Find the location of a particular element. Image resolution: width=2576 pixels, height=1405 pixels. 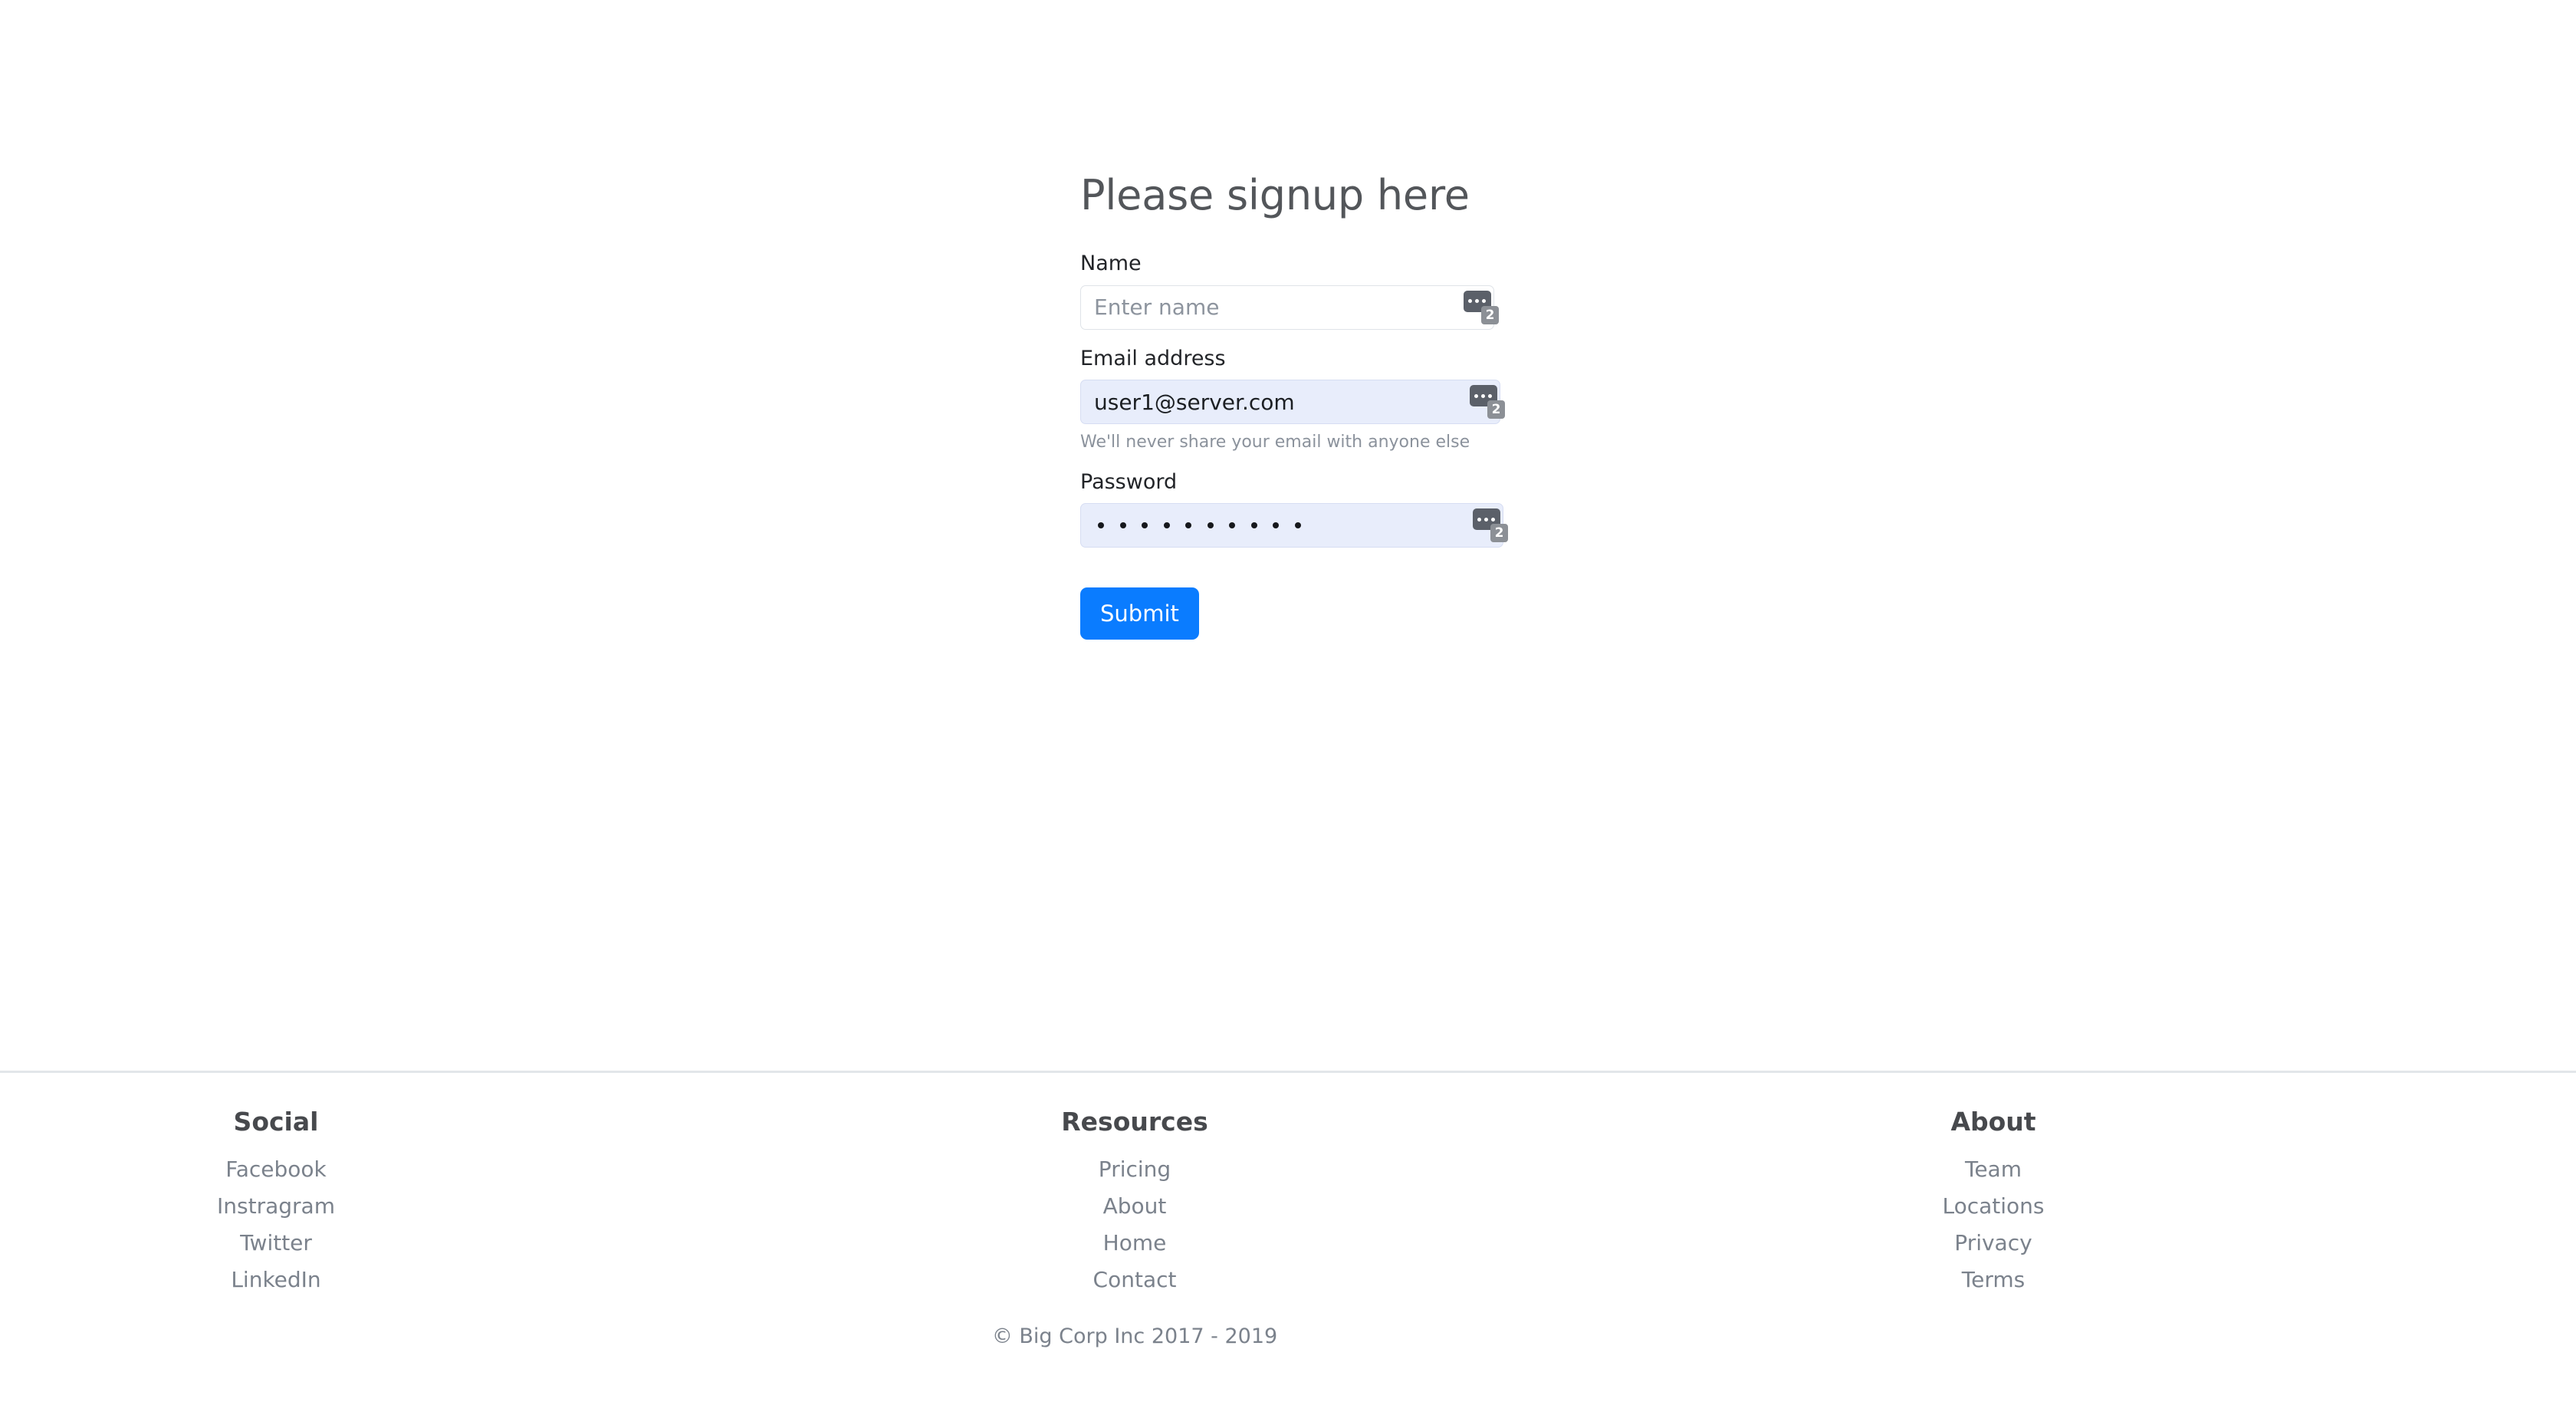

footer-link-contact: Contact is located at coordinates (1135, 1280).